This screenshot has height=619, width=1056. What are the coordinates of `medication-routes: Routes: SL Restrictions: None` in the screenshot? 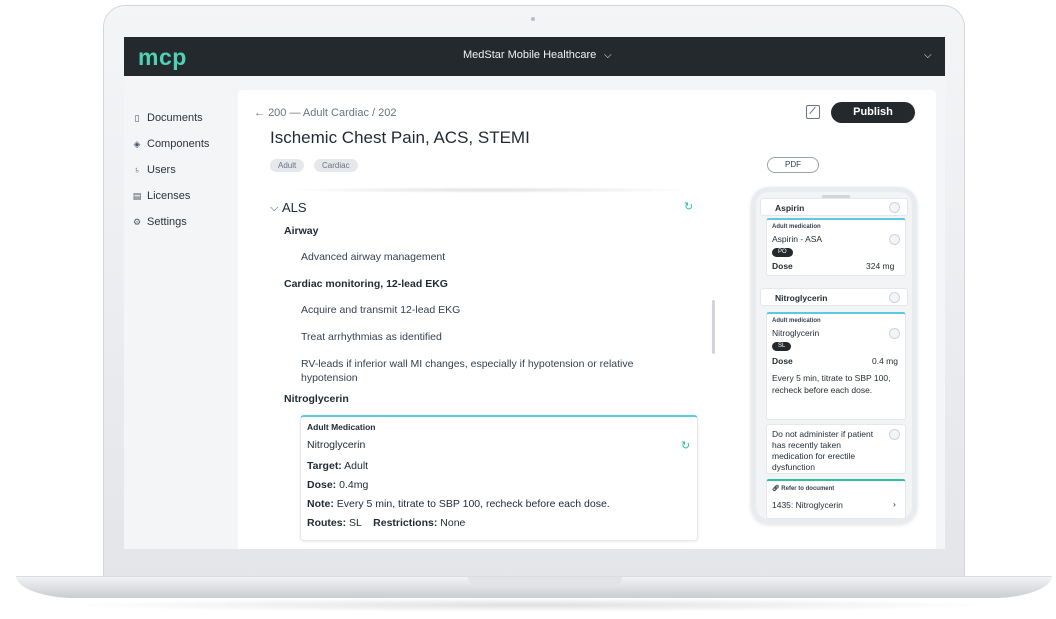 It's located at (386, 523).